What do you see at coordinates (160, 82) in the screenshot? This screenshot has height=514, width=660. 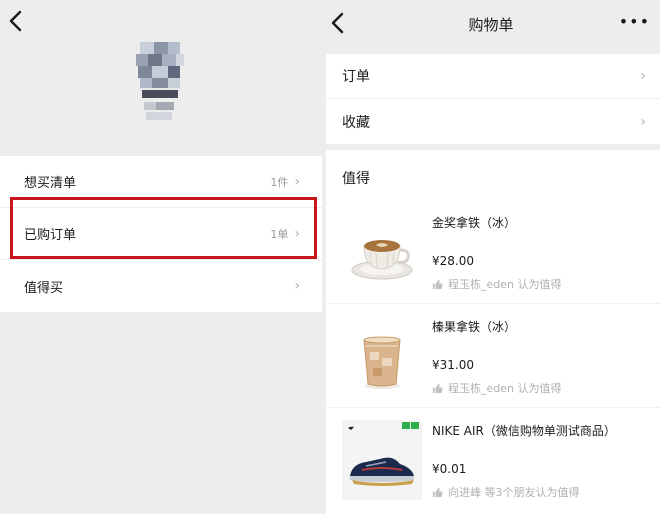 I see `avatar` at bounding box center [160, 82].